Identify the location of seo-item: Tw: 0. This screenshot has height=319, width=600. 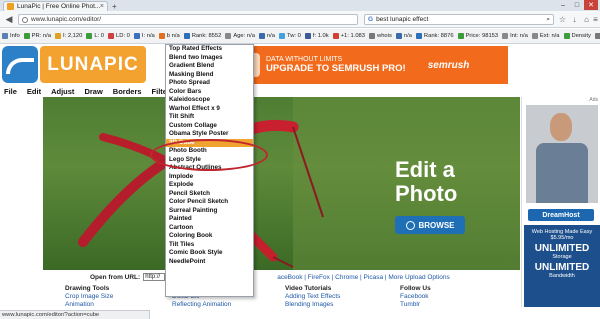
(290, 36).